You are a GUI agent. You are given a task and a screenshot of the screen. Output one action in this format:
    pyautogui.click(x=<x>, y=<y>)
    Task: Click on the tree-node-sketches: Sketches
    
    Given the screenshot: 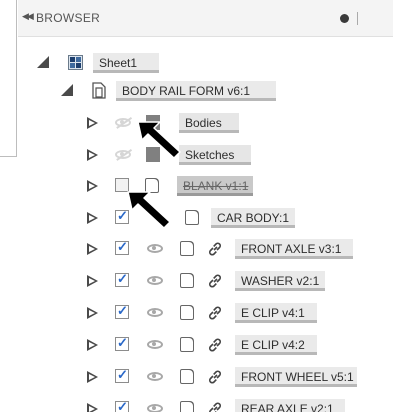 What is the action you would take?
    pyautogui.click(x=185, y=155)
    